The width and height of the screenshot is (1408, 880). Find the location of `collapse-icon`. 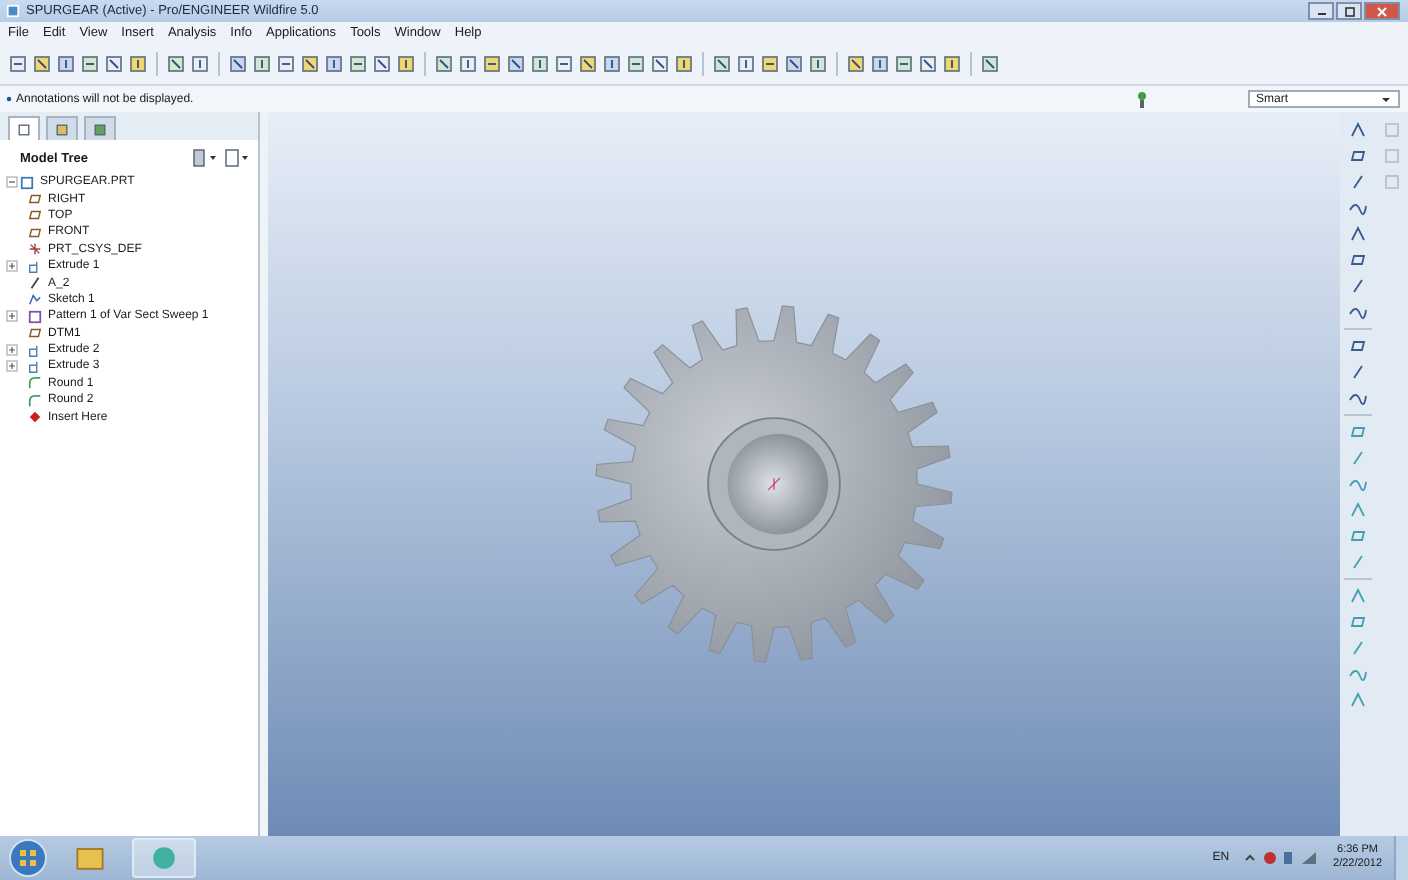

collapse-icon is located at coordinates (12, 182).